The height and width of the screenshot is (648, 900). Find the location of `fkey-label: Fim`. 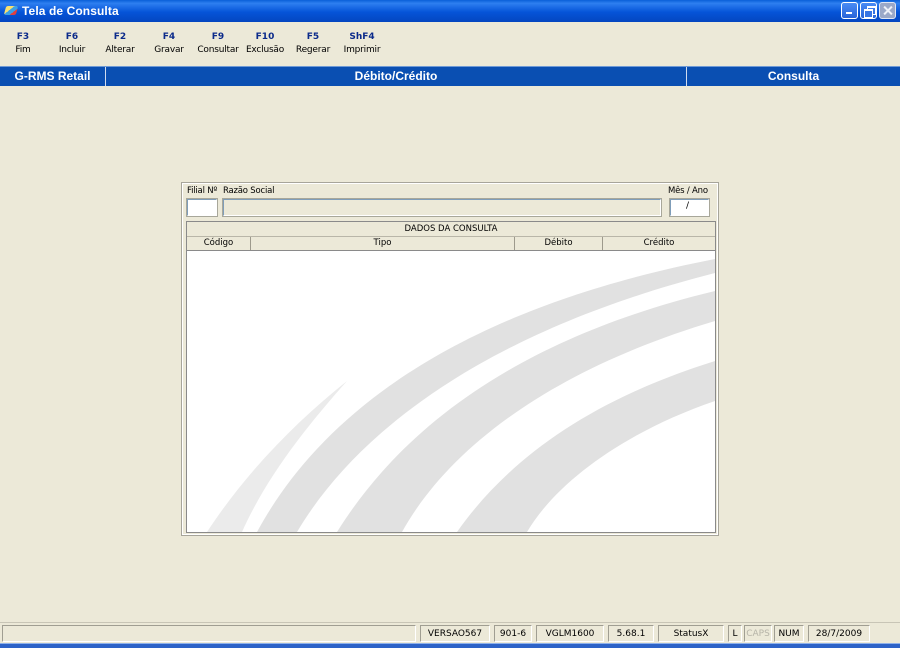

fkey-label: Fim is located at coordinates (23, 50).